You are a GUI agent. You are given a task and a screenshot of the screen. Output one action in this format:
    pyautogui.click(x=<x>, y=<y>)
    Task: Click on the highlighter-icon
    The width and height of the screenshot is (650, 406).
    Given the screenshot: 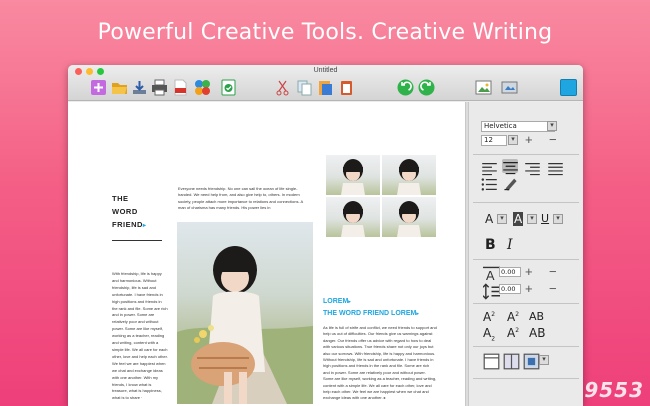 What is the action you would take?
    pyautogui.click(x=509, y=183)
    